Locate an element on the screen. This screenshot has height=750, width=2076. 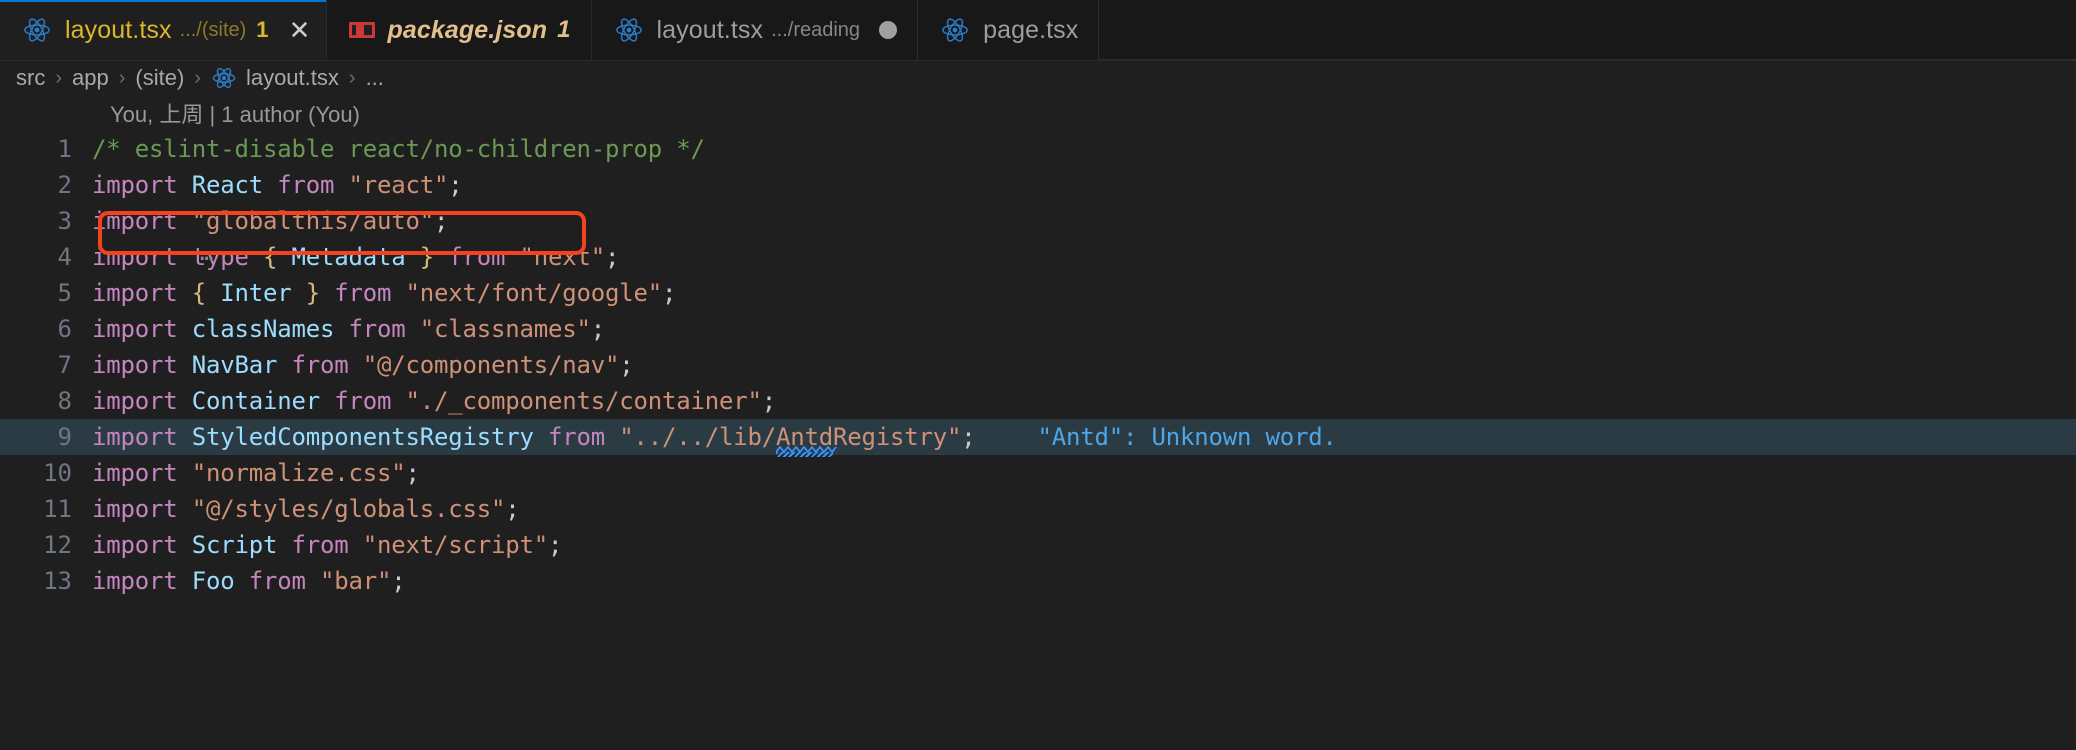
code-token: Metadata is located at coordinates (348, 257).